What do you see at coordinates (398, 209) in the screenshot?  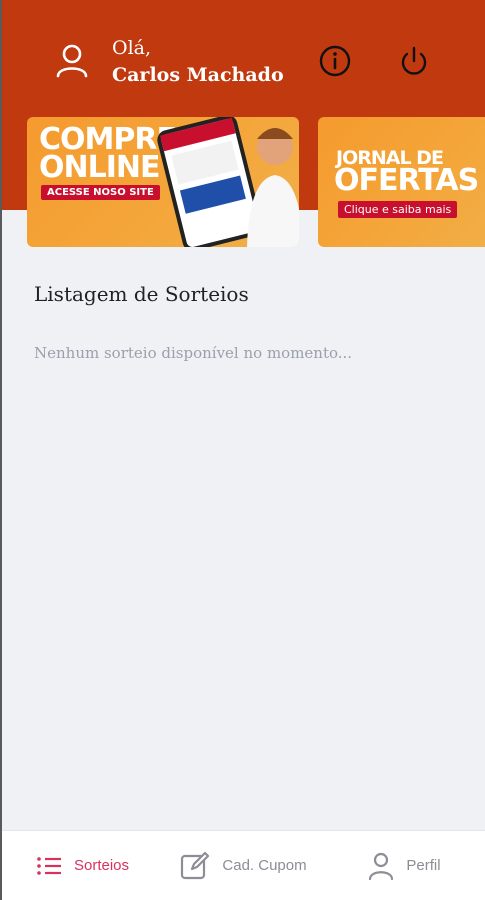 I see `banner-tag: Clique e saiba mais` at bounding box center [398, 209].